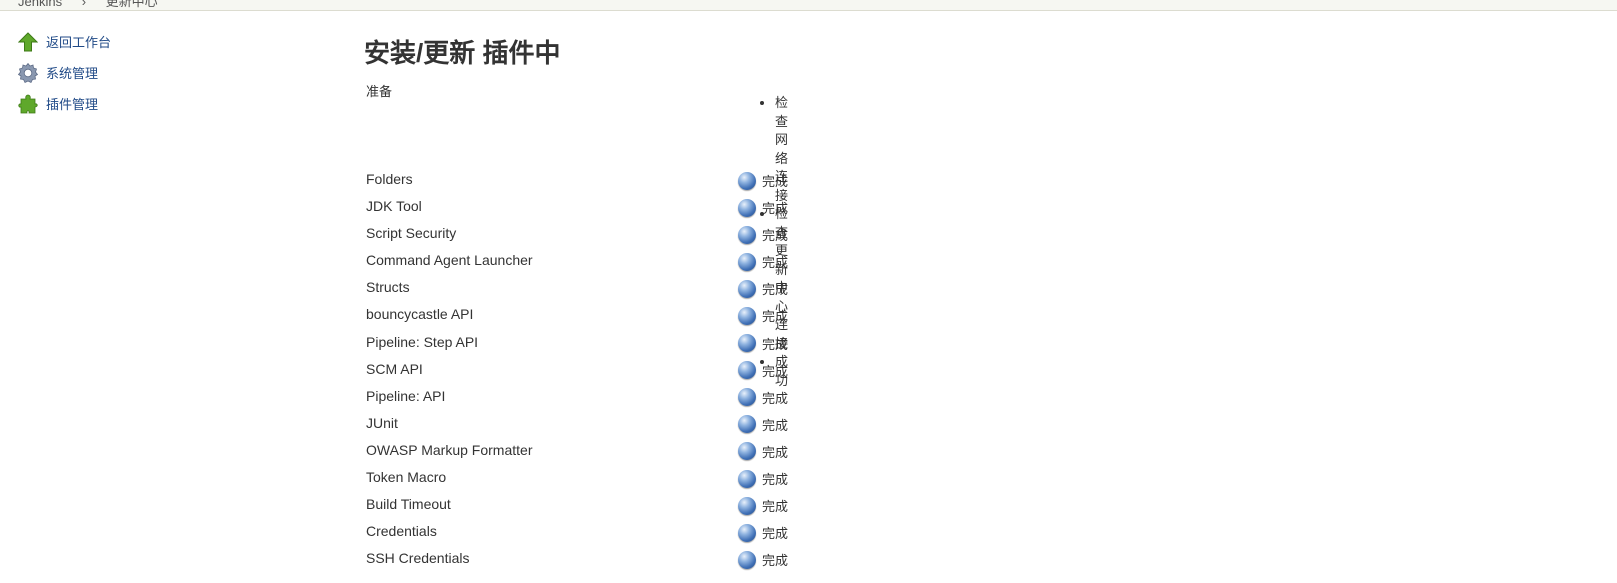 The height and width of the screenshot is (583, 1617). What do you see at coordinates (664, 290) in the screenshot?
I see `table-row: Structs 完成` at bounding box center [664, 290].